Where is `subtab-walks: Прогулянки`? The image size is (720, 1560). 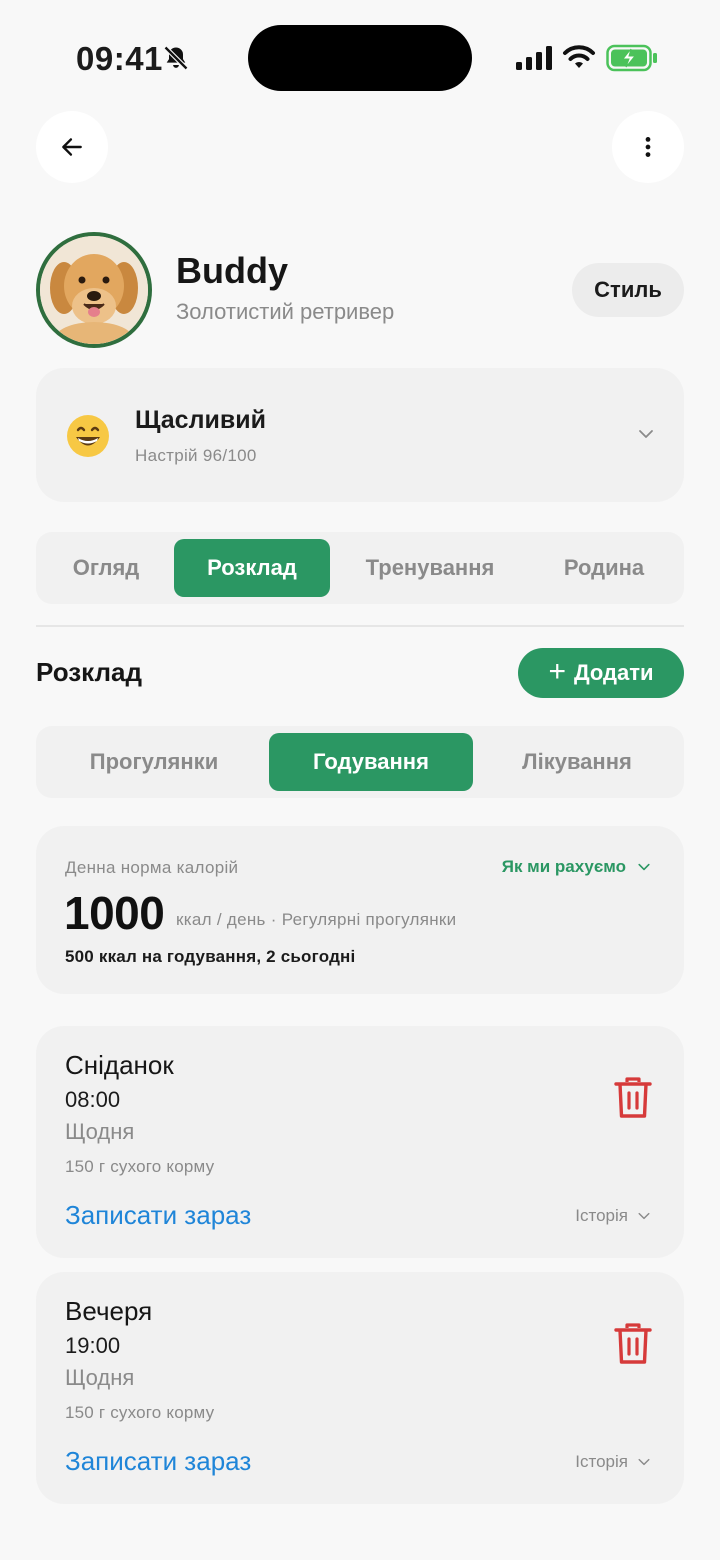
subtab-walks: Прогулянки is located at coordinates (154, 762).